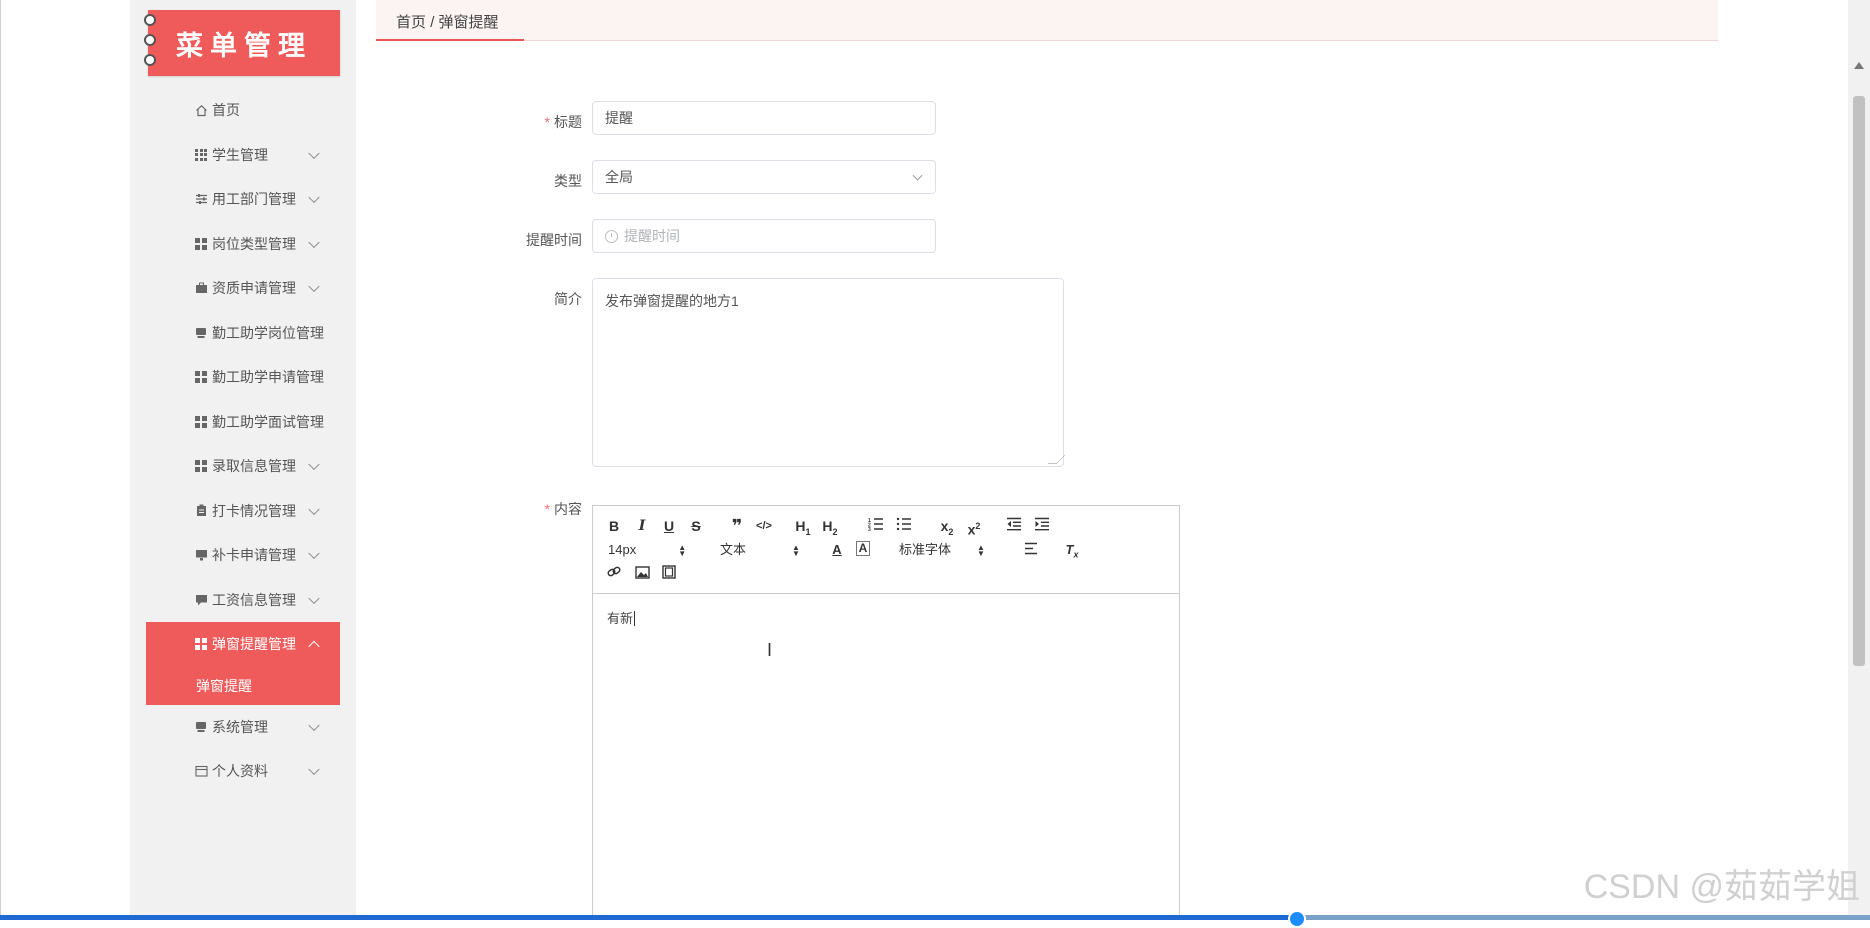 The height and width of the screenshot is (928, 1870). I want to click on strikethrough-icon: S, so click(696, 526).